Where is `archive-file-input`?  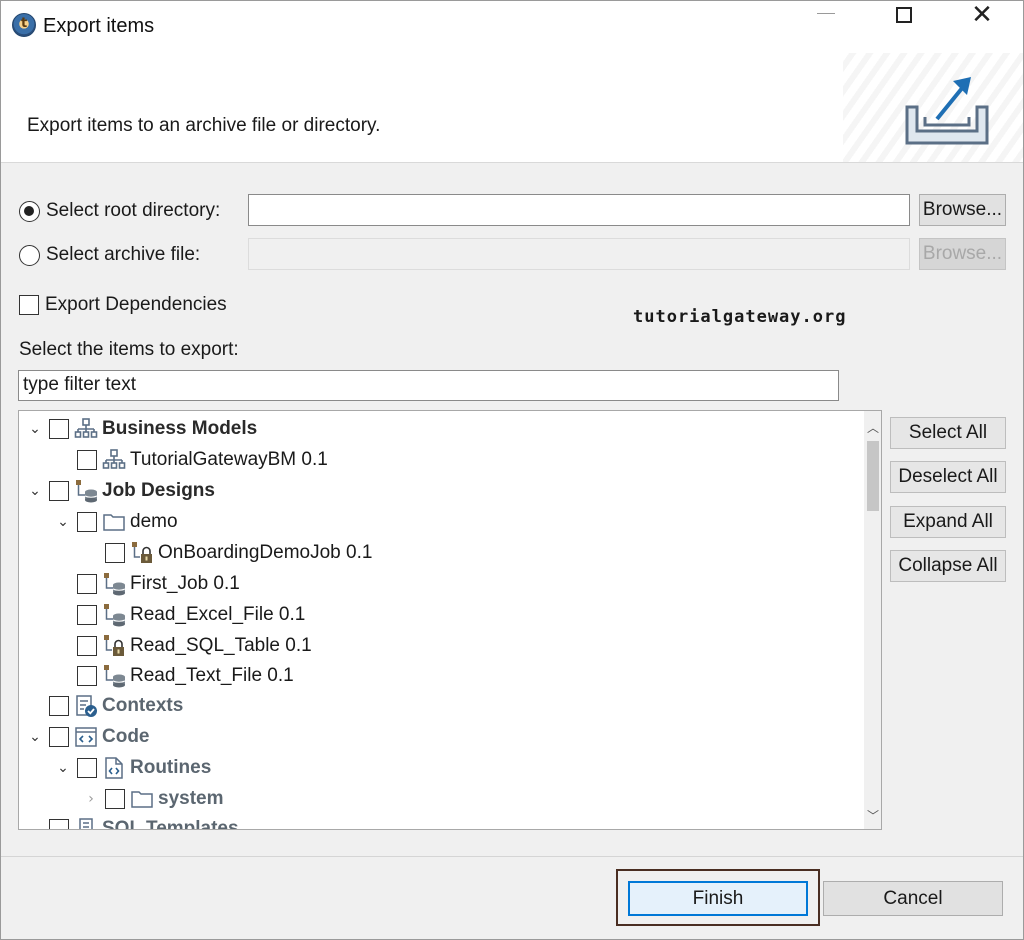
archive-file-input is located at coordinates (579, 254).